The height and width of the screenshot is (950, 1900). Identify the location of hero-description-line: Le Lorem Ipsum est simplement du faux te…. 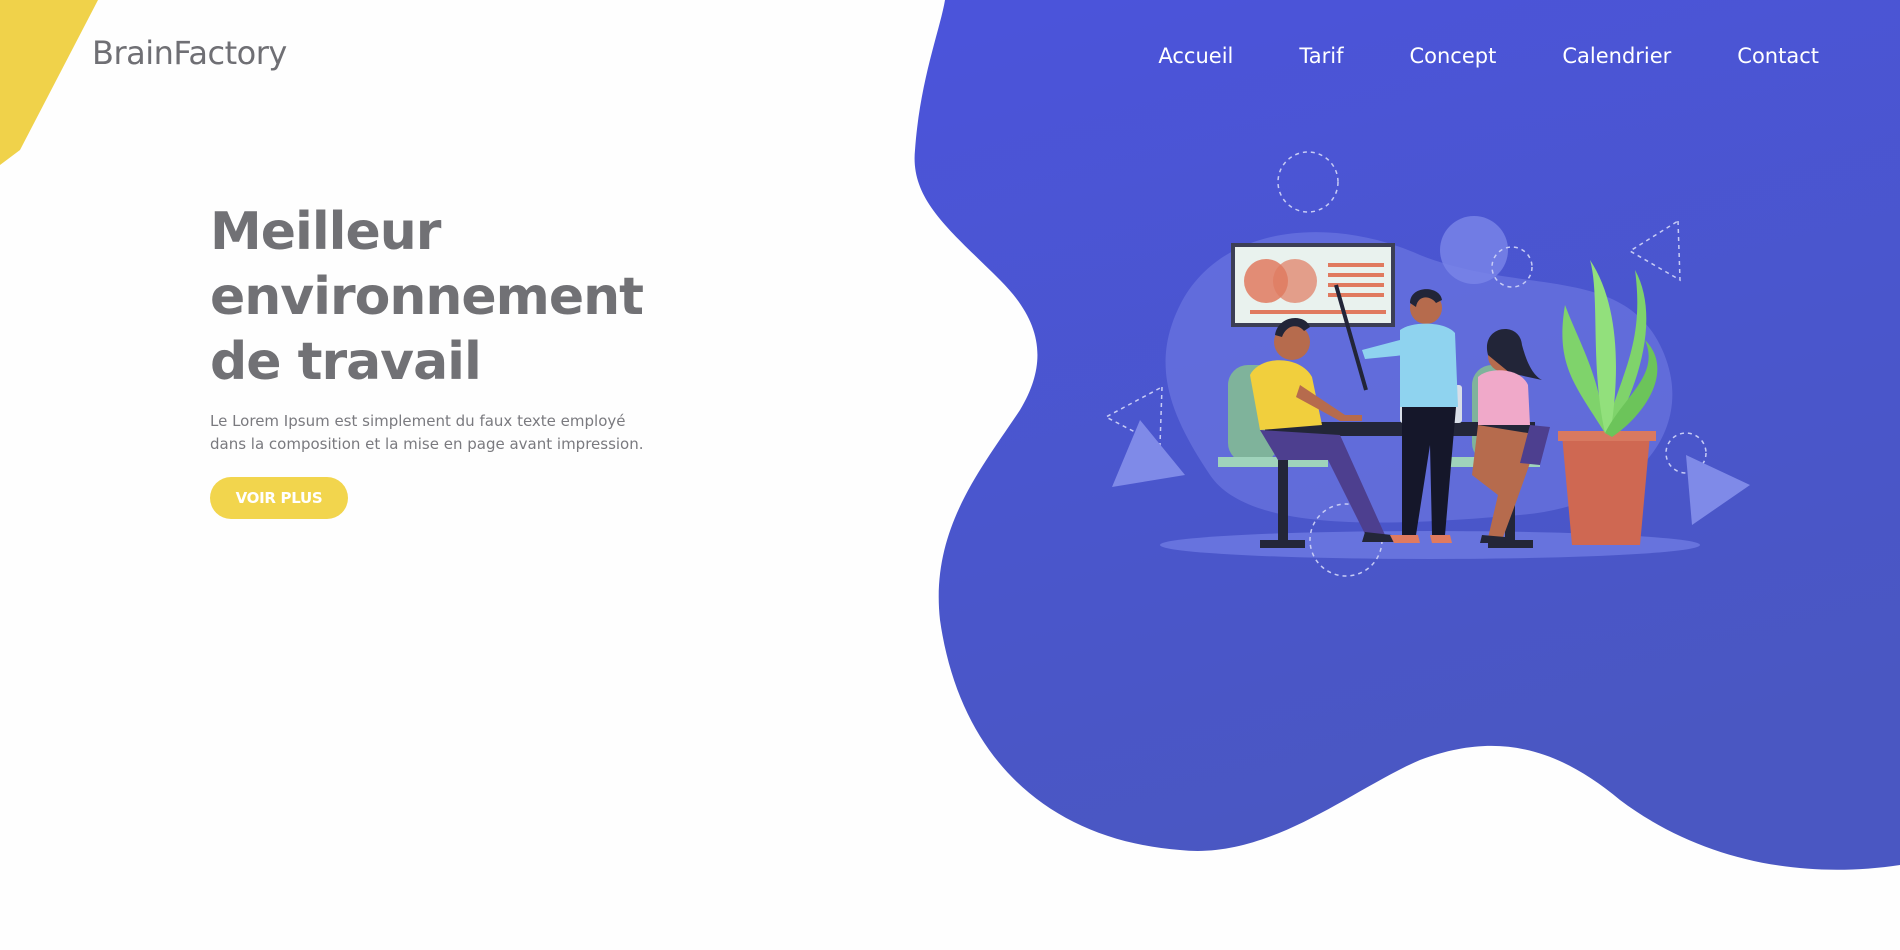
(418, 421).